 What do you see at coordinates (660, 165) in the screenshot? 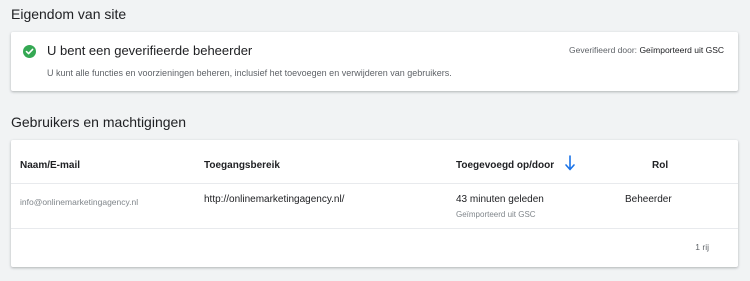
I see `column-header-role: Rol` at bounding box center [660, 165].